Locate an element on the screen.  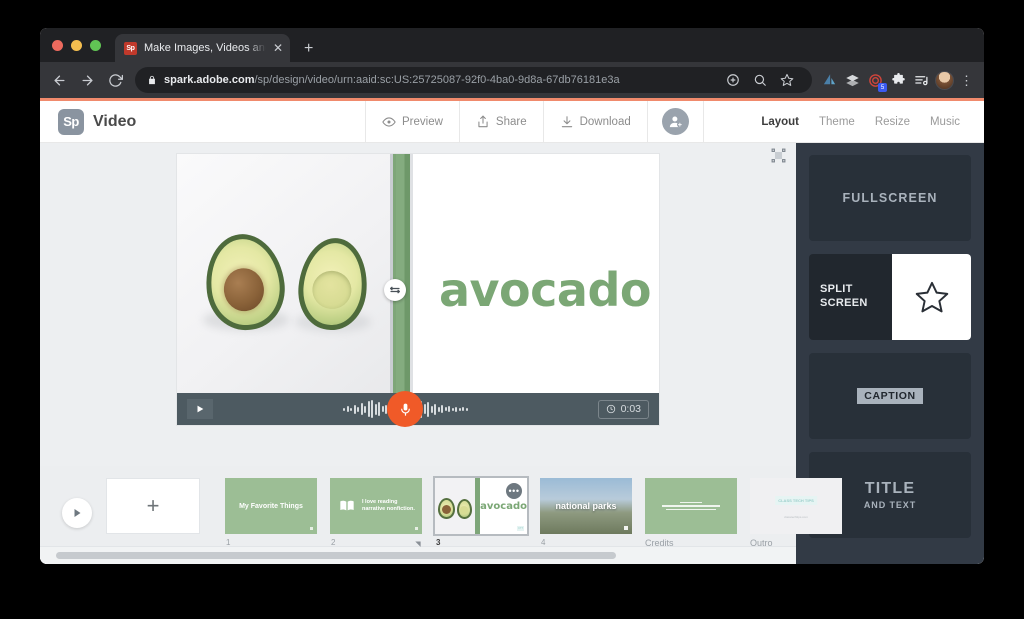
layout-split-label-1: SPLIT is located at coordinates (836, 289).